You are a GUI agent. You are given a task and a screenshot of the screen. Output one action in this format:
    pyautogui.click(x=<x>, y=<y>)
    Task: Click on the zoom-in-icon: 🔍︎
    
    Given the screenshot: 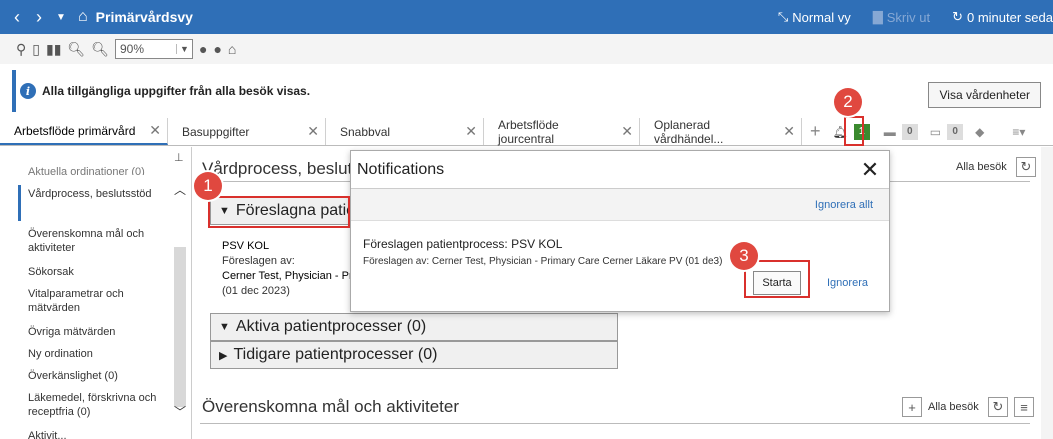 What is the action you would take?
    pyautogui.click(x=76, y=49)
    